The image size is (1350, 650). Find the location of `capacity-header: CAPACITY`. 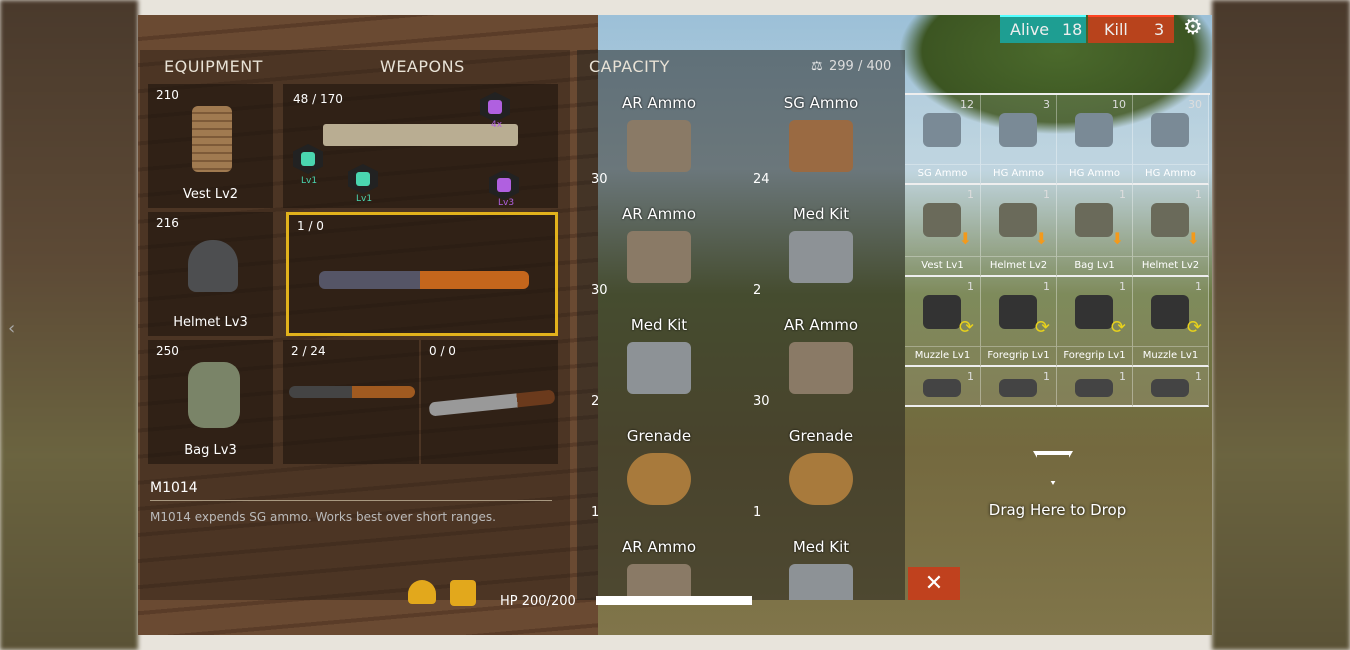

capacity-header: CAPACITY is located at coordinates (629, 66).